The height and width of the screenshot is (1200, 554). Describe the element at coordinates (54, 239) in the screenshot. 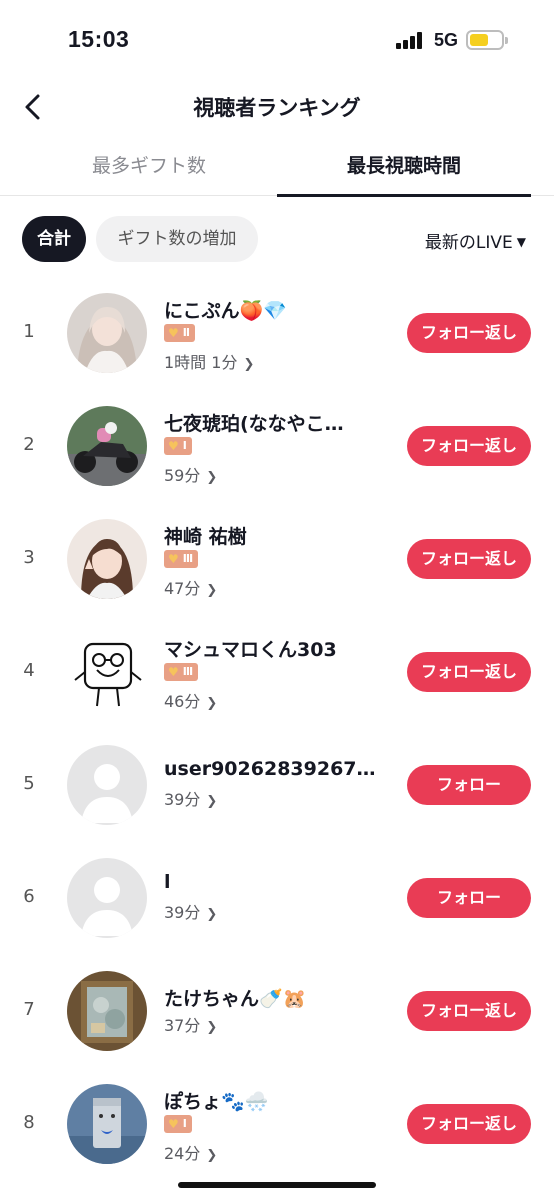

I see `filter-chip-total: 合計` at that location.